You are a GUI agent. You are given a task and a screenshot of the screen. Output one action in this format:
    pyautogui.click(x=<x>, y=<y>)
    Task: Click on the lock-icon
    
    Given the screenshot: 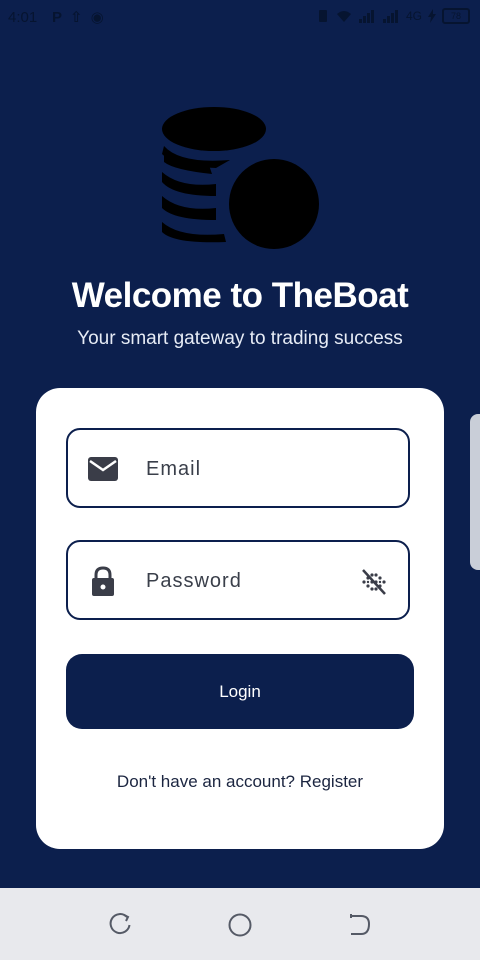 What is the action you would take?
    pyautogui.click(x=103, y=581)
    